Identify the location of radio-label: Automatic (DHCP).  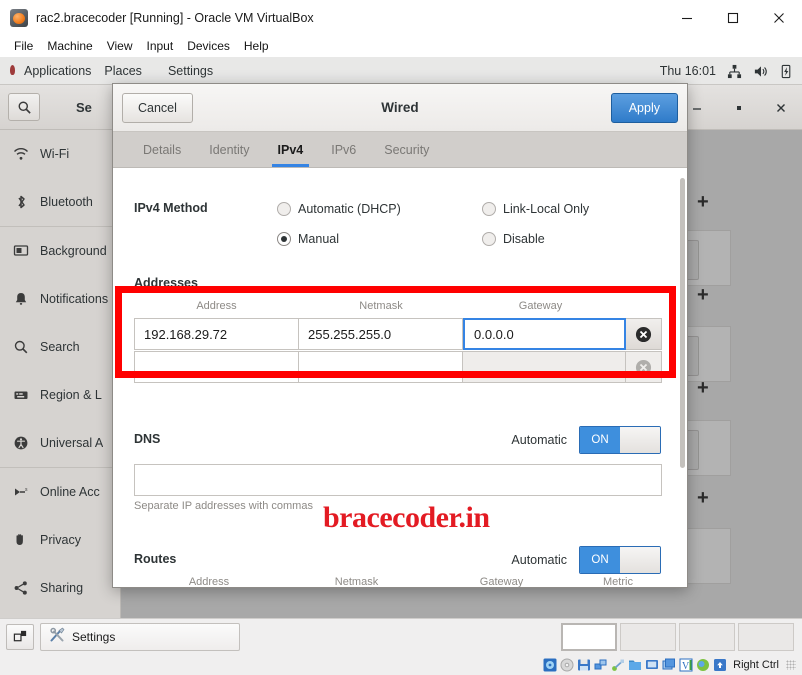
(349, 209).